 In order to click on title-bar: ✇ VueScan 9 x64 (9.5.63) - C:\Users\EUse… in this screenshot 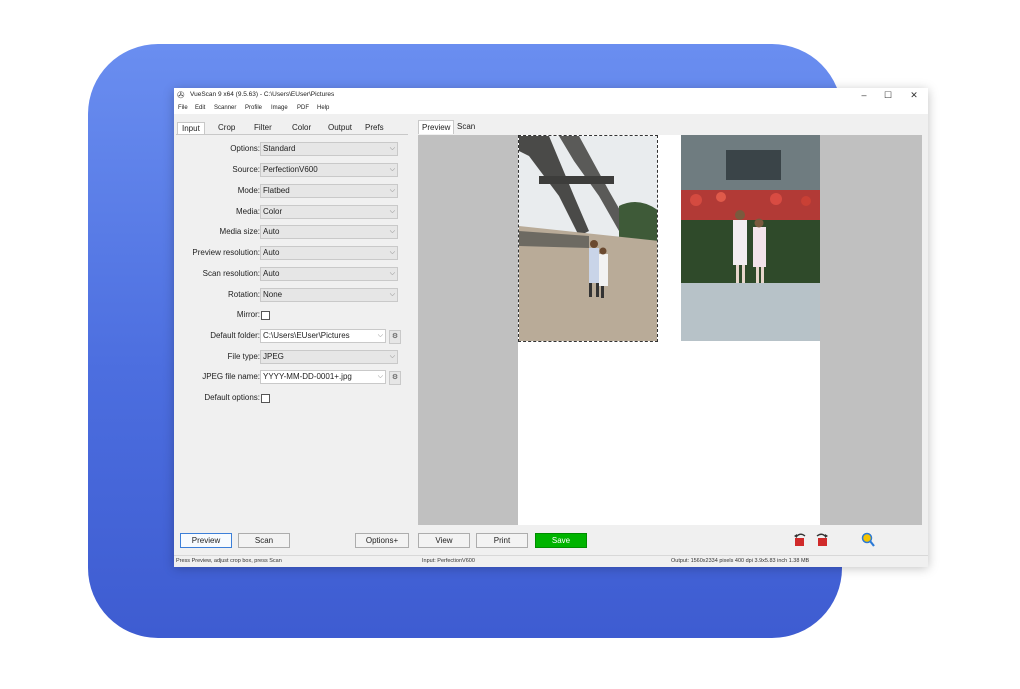, I will do `click(551, 95)`.